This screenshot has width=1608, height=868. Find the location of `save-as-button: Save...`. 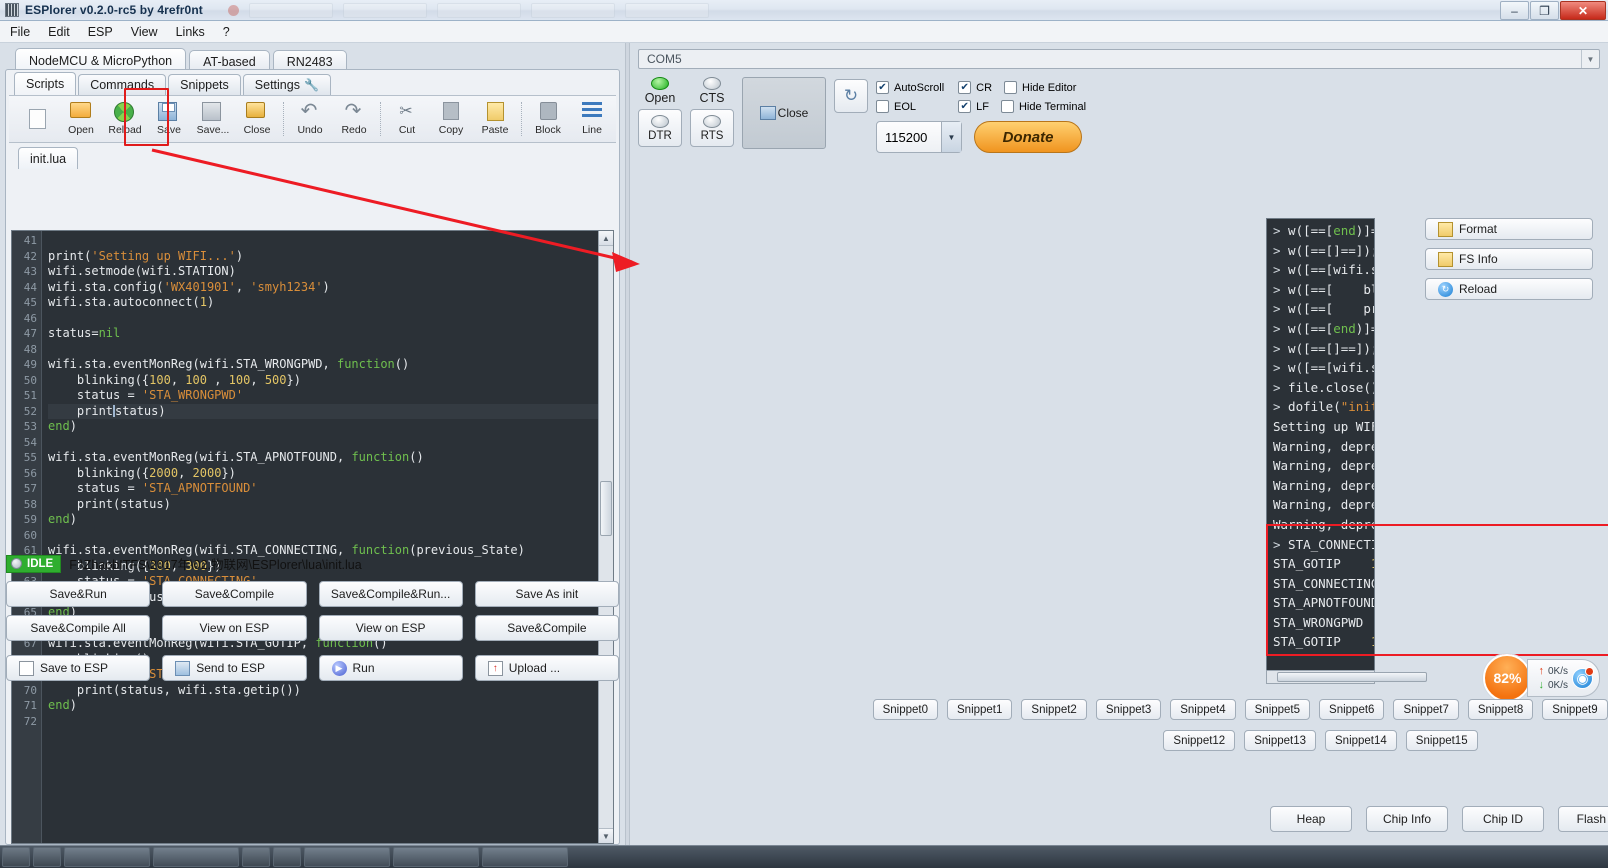

save-as-button: Save... is located at coordinates (213, 119).